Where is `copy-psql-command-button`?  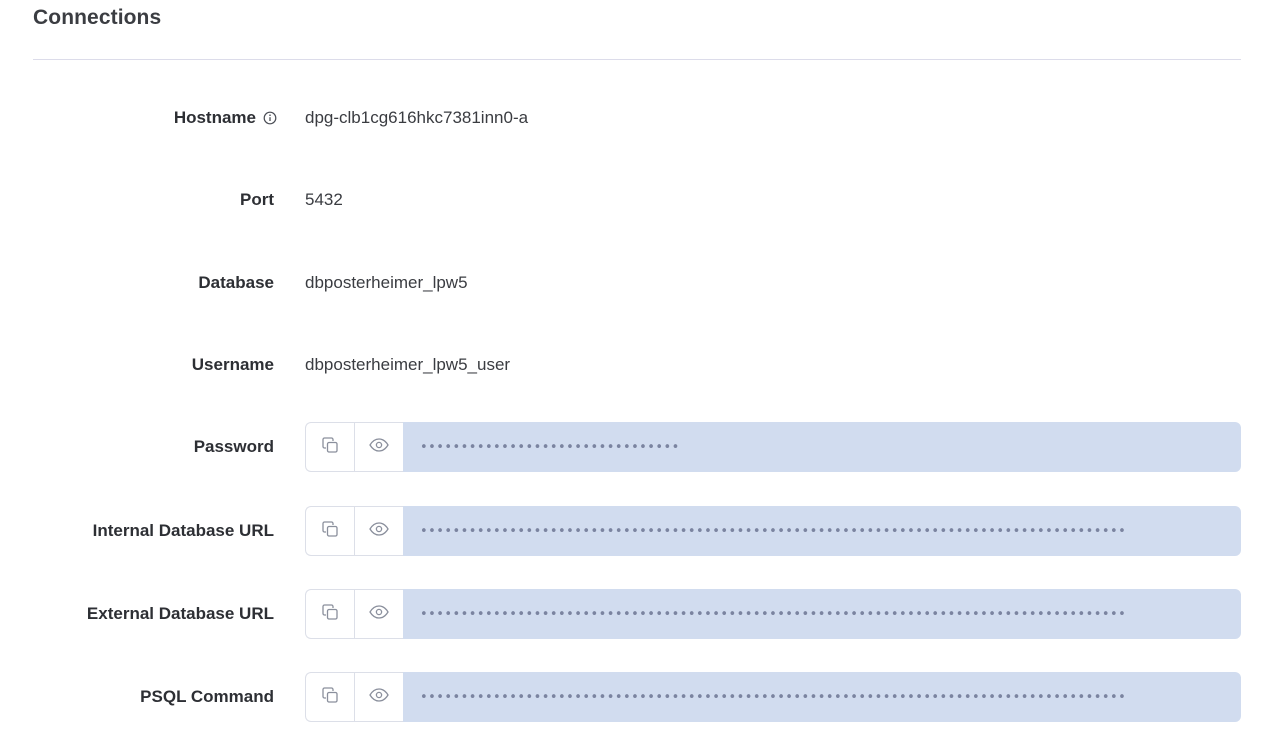 copy-psql-command-button is located at coordinates (329, 697).